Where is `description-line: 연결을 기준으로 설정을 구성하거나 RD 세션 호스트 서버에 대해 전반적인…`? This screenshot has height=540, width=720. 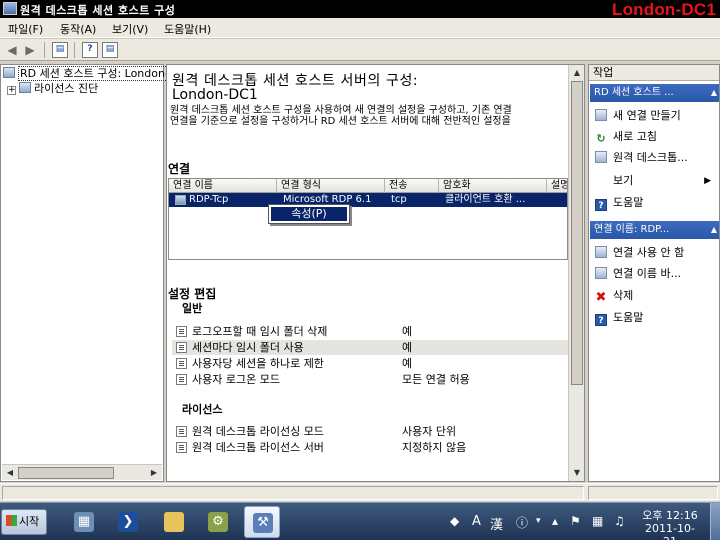 description-line: 연결을 기준으로 설정을 구성하거나 RD 세션 호스트 서버에 대해 전반적인… is located at coordinates (340, 121).